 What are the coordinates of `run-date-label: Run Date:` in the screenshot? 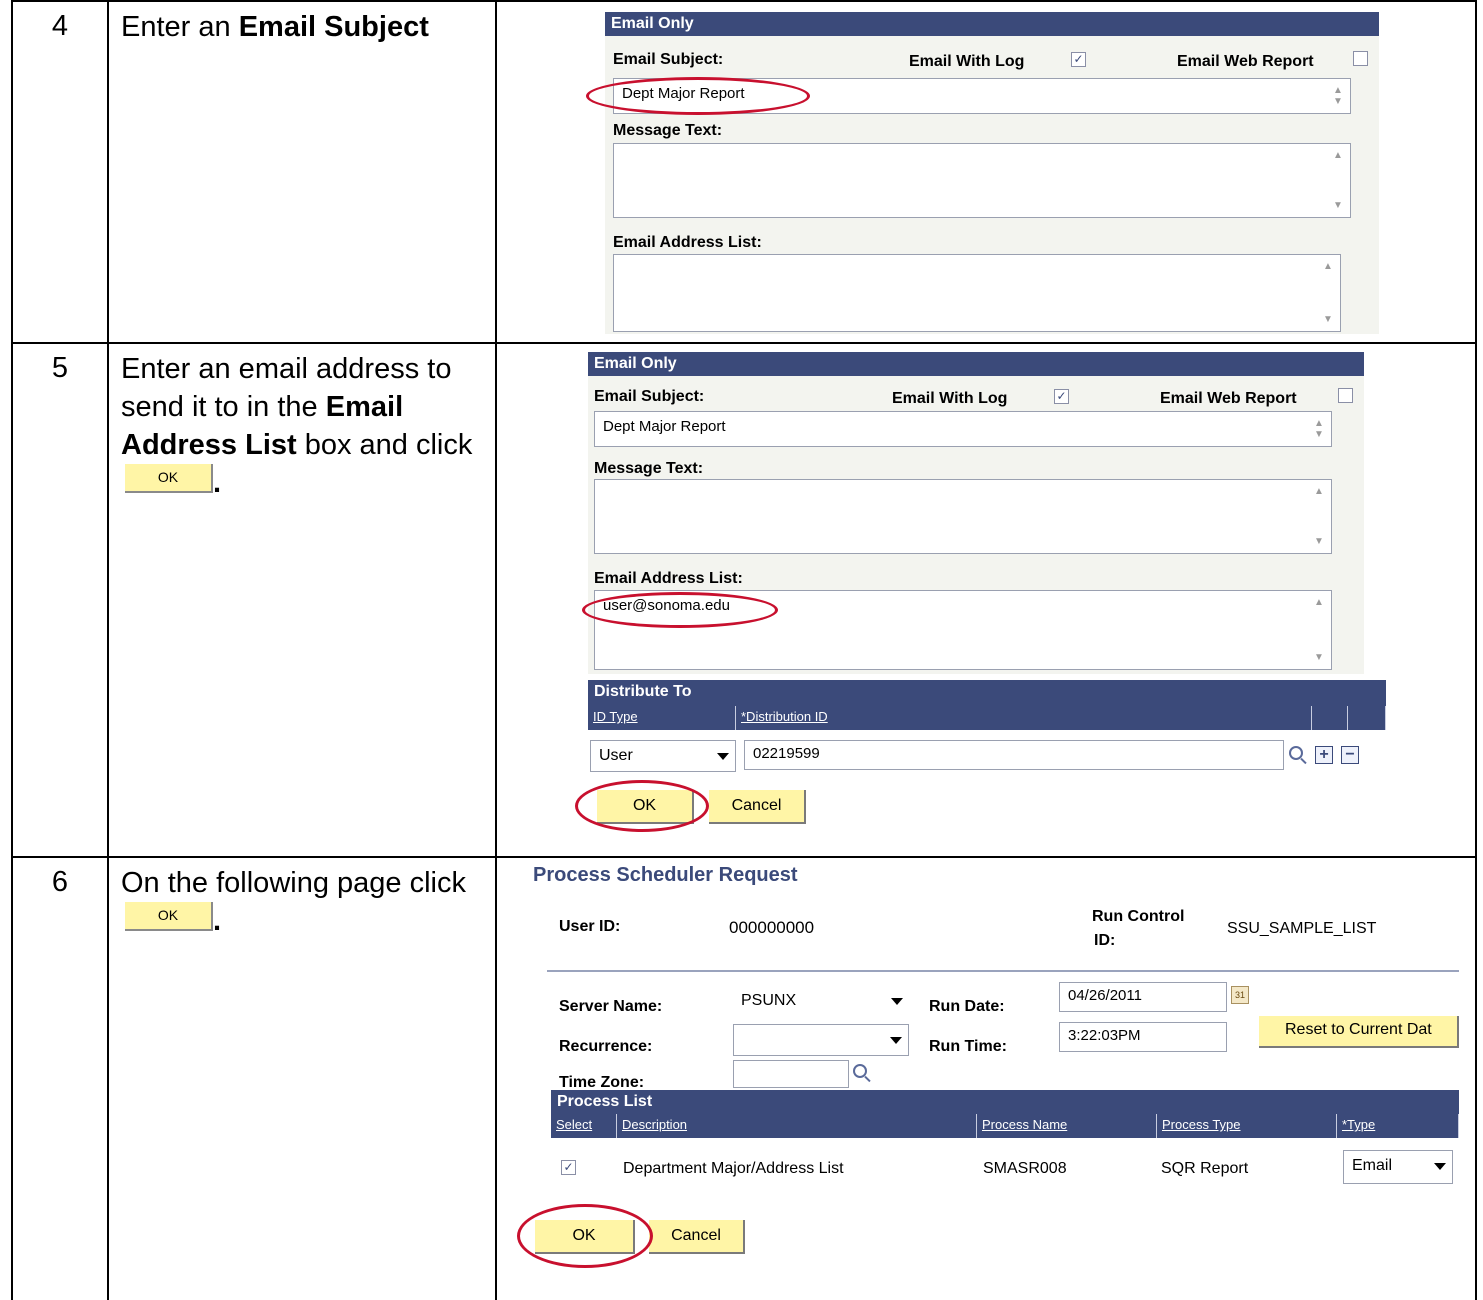 It's located at (967, 1006).